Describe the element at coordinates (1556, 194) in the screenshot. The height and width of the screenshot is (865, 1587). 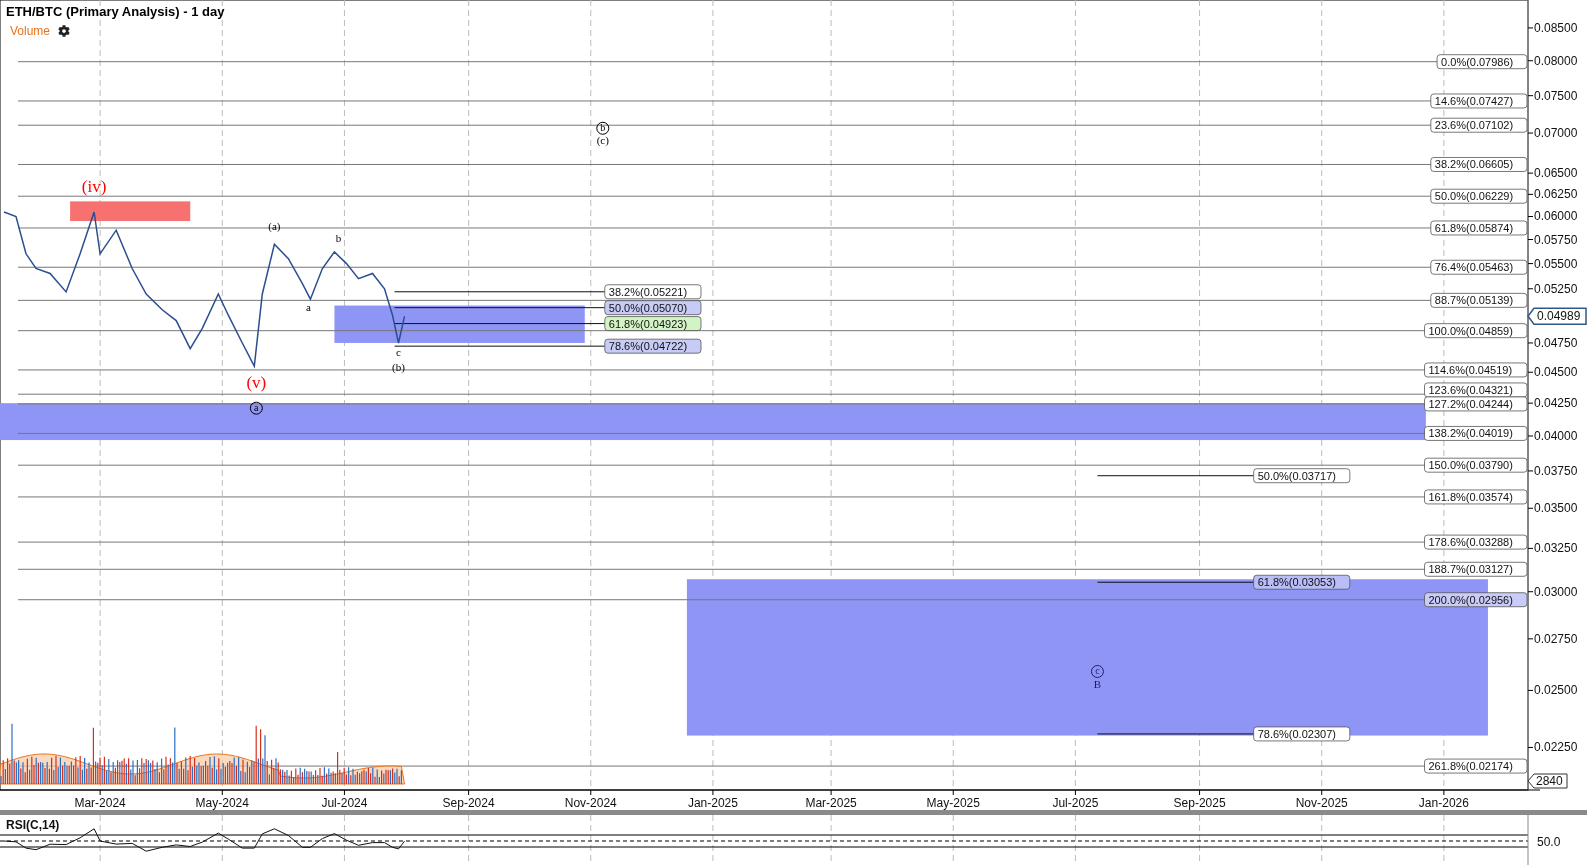
I see `price-axis-label: 0.06250` at that location.